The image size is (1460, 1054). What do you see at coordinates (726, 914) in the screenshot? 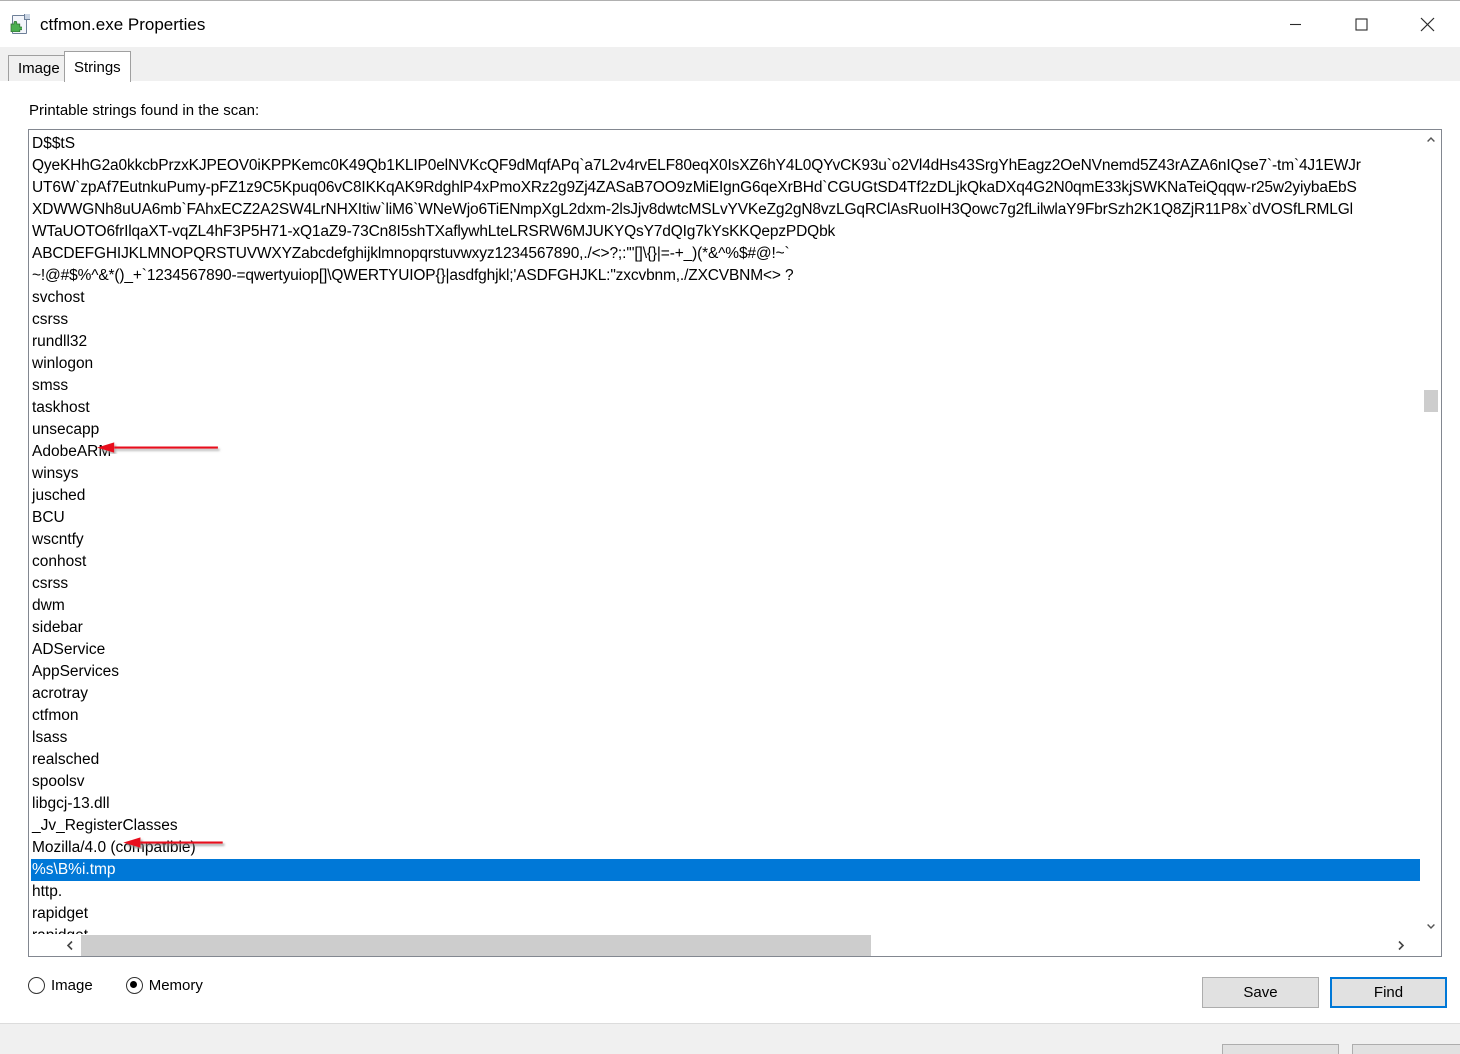
I see `list-item: rapidget` at bounding box center [726, 914].